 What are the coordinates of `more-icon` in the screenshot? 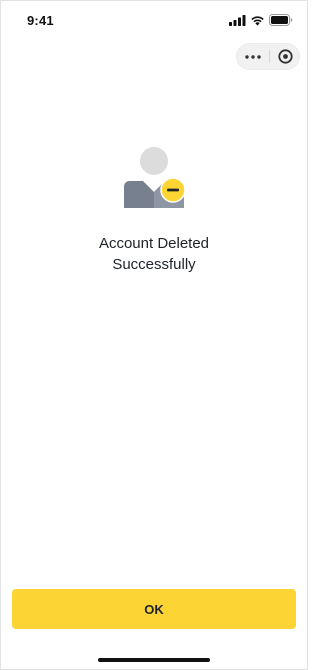 It's located at (253, 56).